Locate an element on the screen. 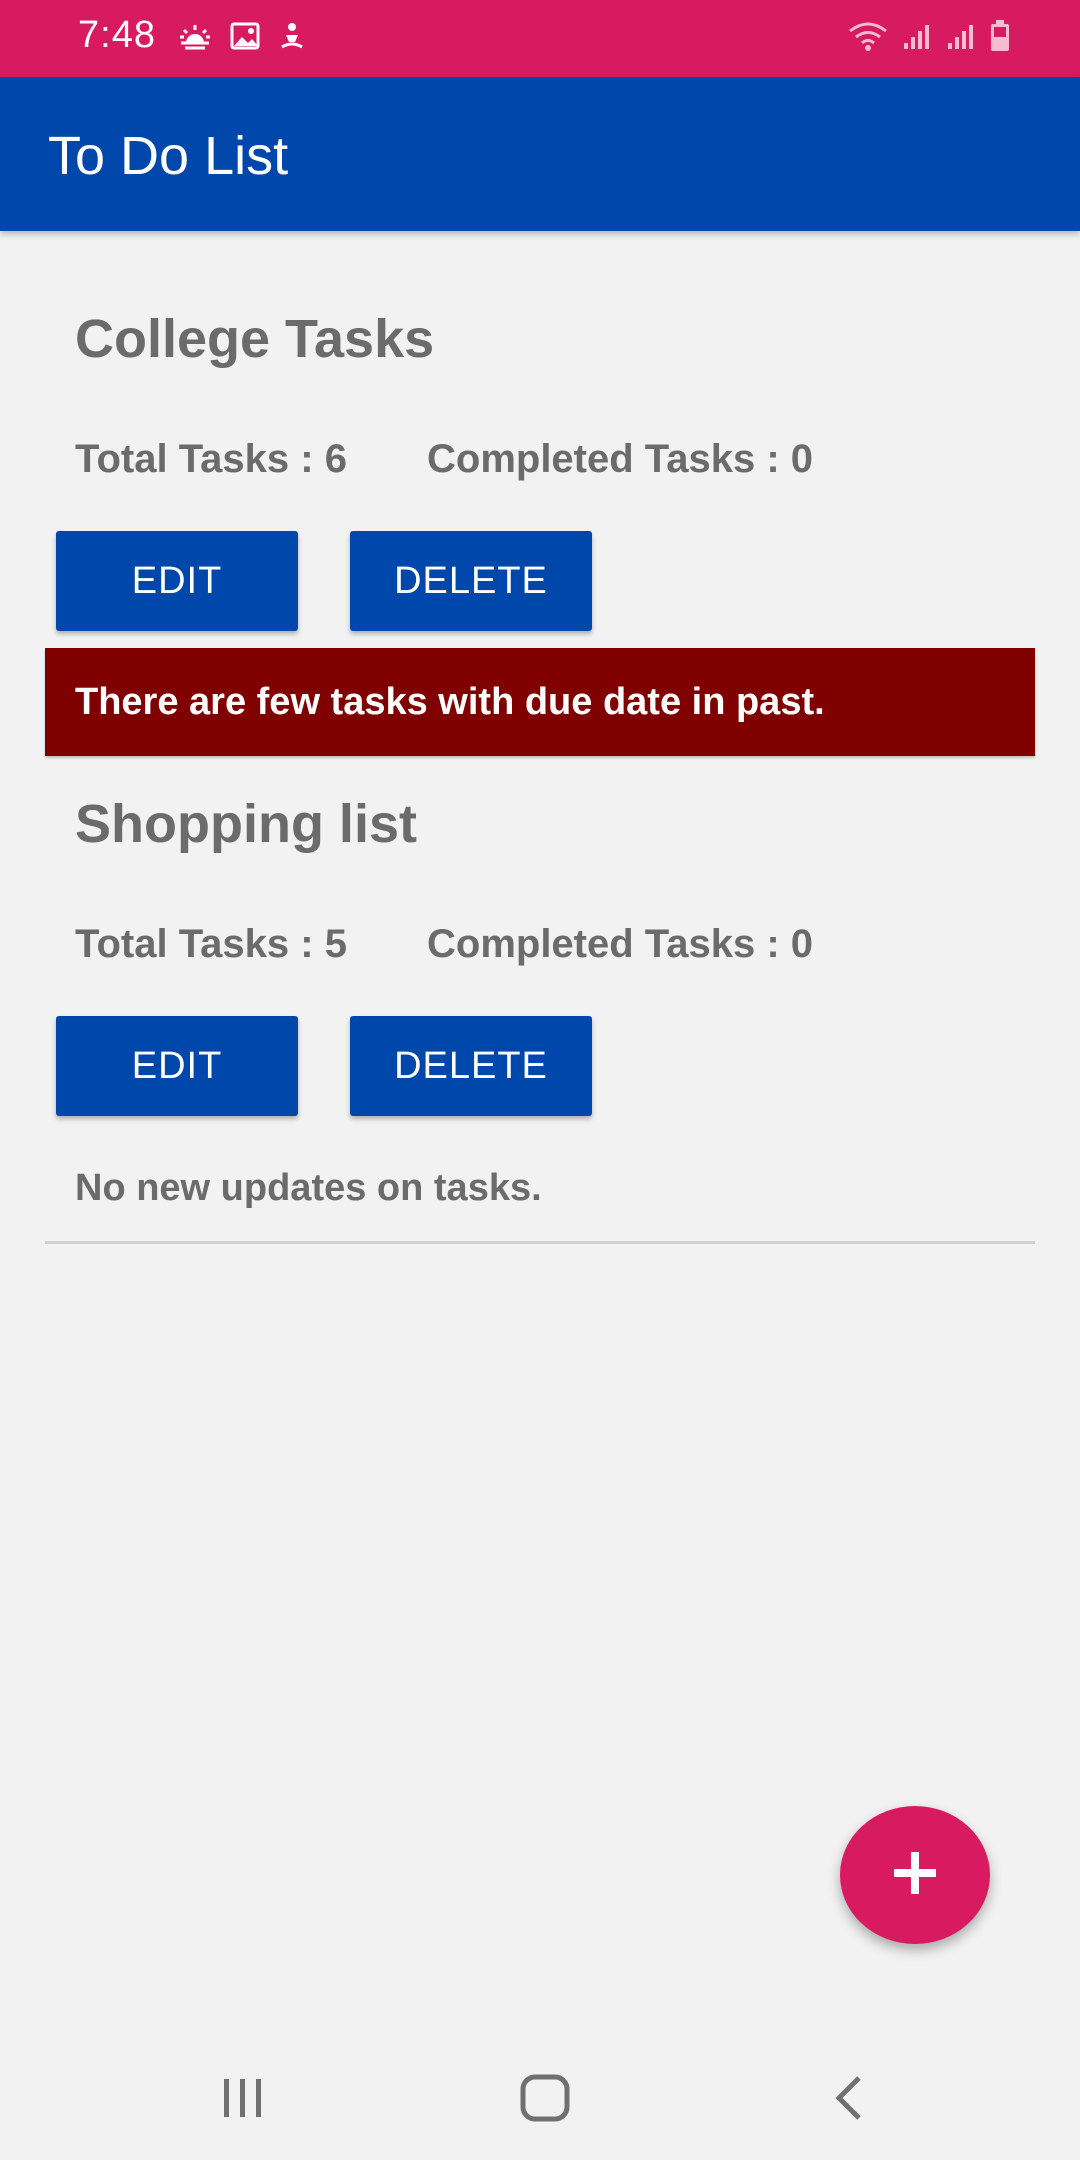 The image size is (1080, 2160). recent-apps-button is located at coordinates (243, 2100).